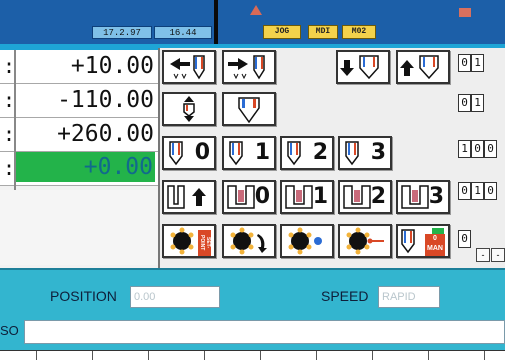 This screenshot has width=505, height=360. Describe the element at coordinates (365, 153) in the screenshot. I see `tool-select-3-button: 3` at that location.